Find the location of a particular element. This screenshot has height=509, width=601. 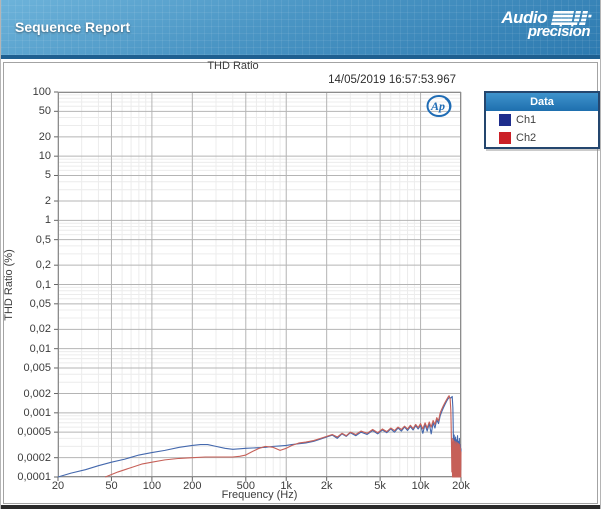

ch2-color-swatch is located at coordinates (505, 138).